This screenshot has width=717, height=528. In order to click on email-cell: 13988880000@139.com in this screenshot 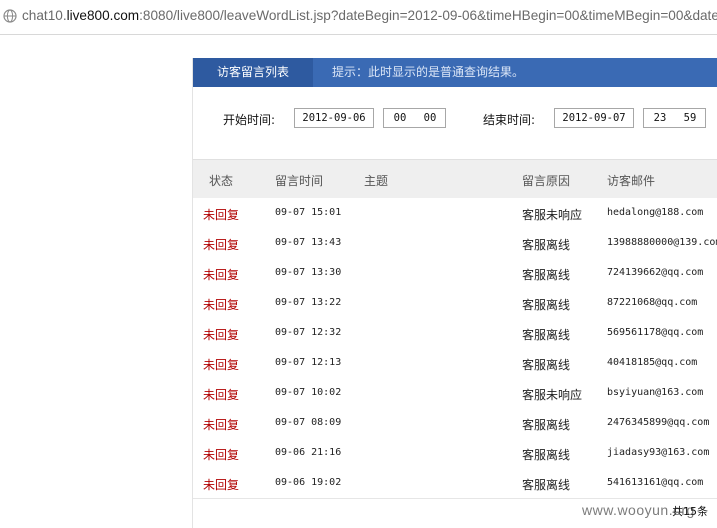, I will do `click(662, 242)`.